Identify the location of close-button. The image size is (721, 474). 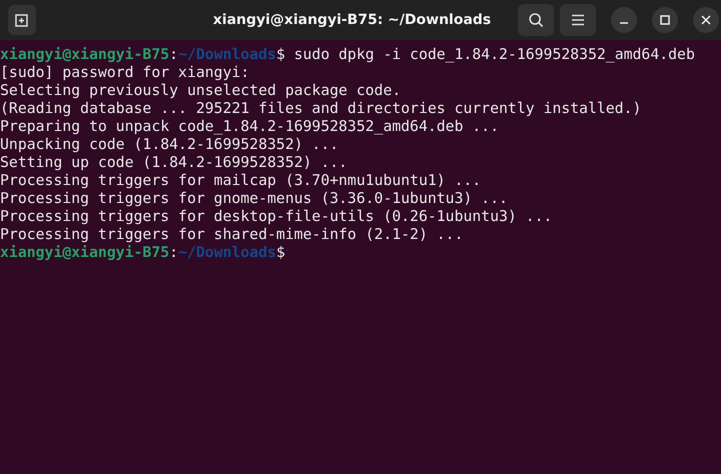
(706, 20).